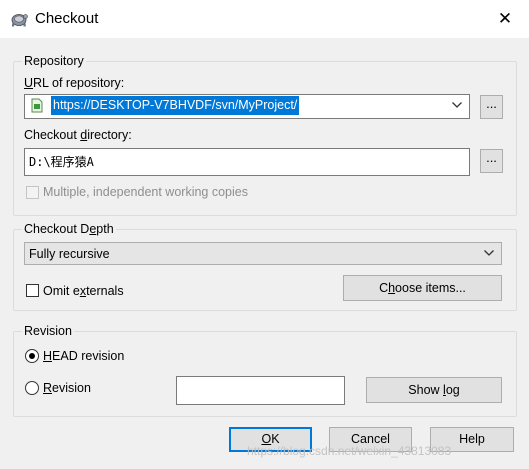  What do you see at coordinates (74, 83) in the screenshot?
I see `url-label: URL of repository:` at bounding box center [74, 83].